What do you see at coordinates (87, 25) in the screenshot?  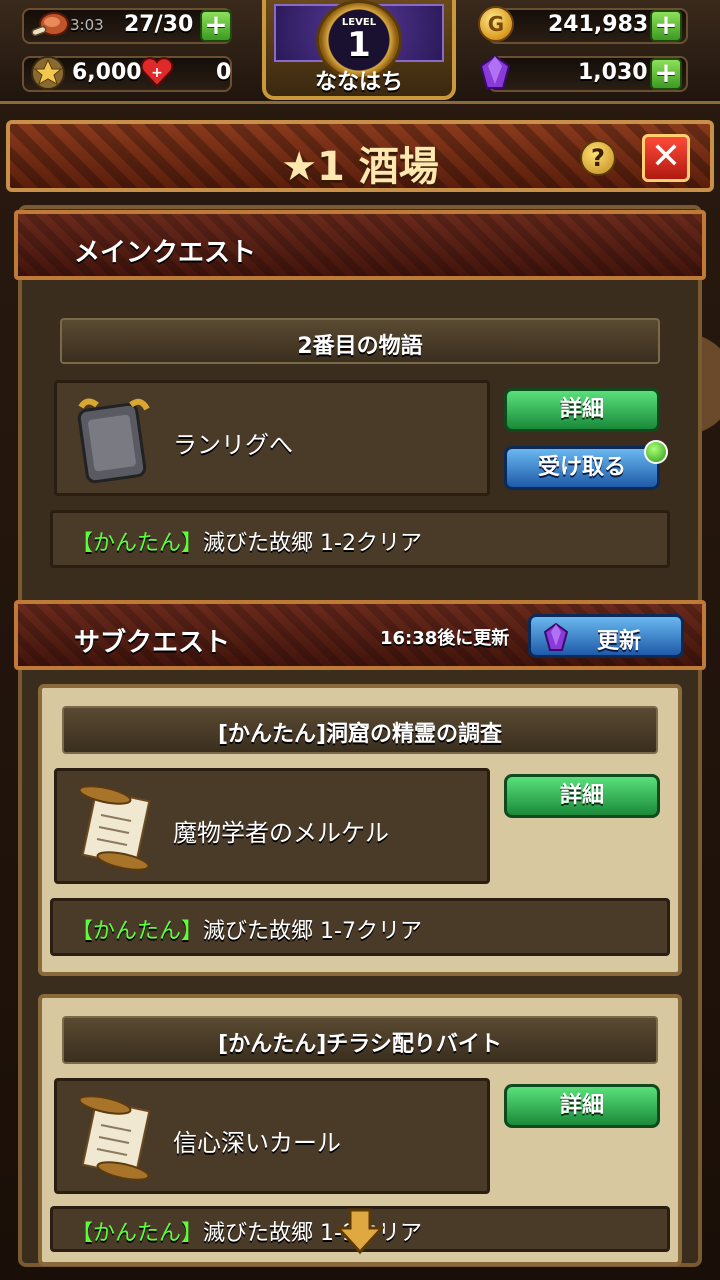 I see `stamina-timer: 3:03` at bounding box center [87, 25].